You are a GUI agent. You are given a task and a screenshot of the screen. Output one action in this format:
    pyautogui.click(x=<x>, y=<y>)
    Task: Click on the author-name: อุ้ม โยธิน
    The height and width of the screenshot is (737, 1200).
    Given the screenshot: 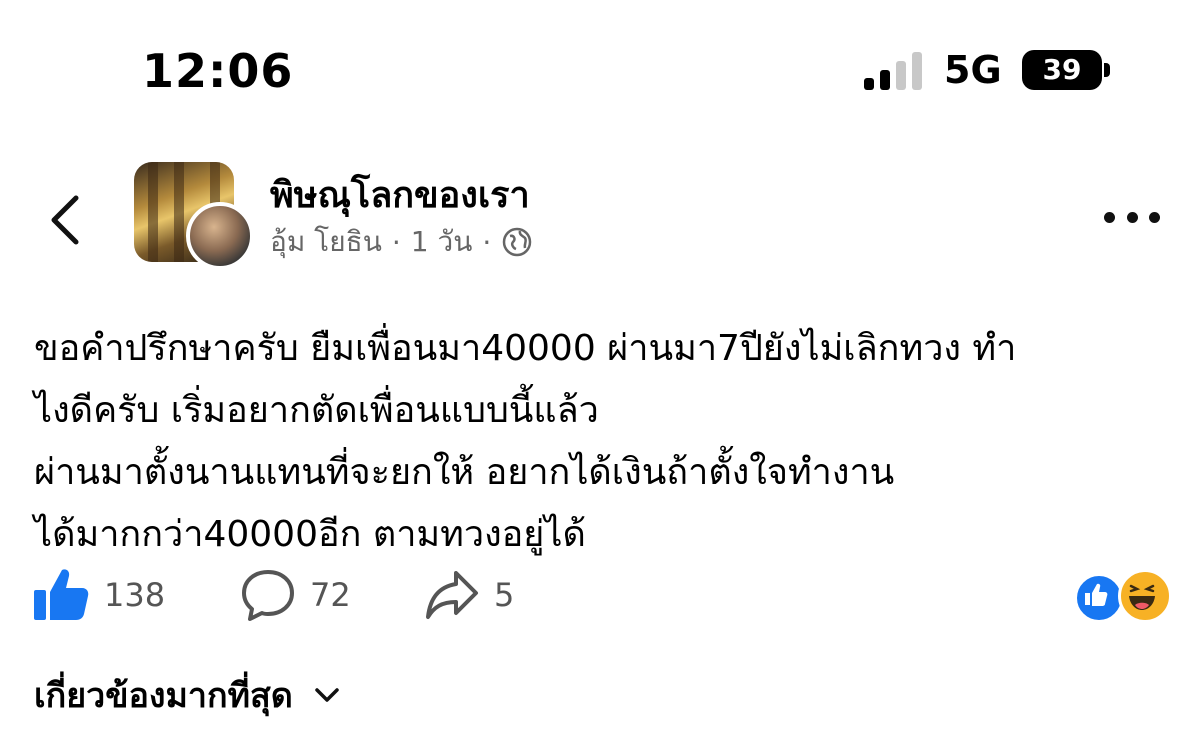 What is the action you would take?
    pyautogui.click(x=326, y=242)
    